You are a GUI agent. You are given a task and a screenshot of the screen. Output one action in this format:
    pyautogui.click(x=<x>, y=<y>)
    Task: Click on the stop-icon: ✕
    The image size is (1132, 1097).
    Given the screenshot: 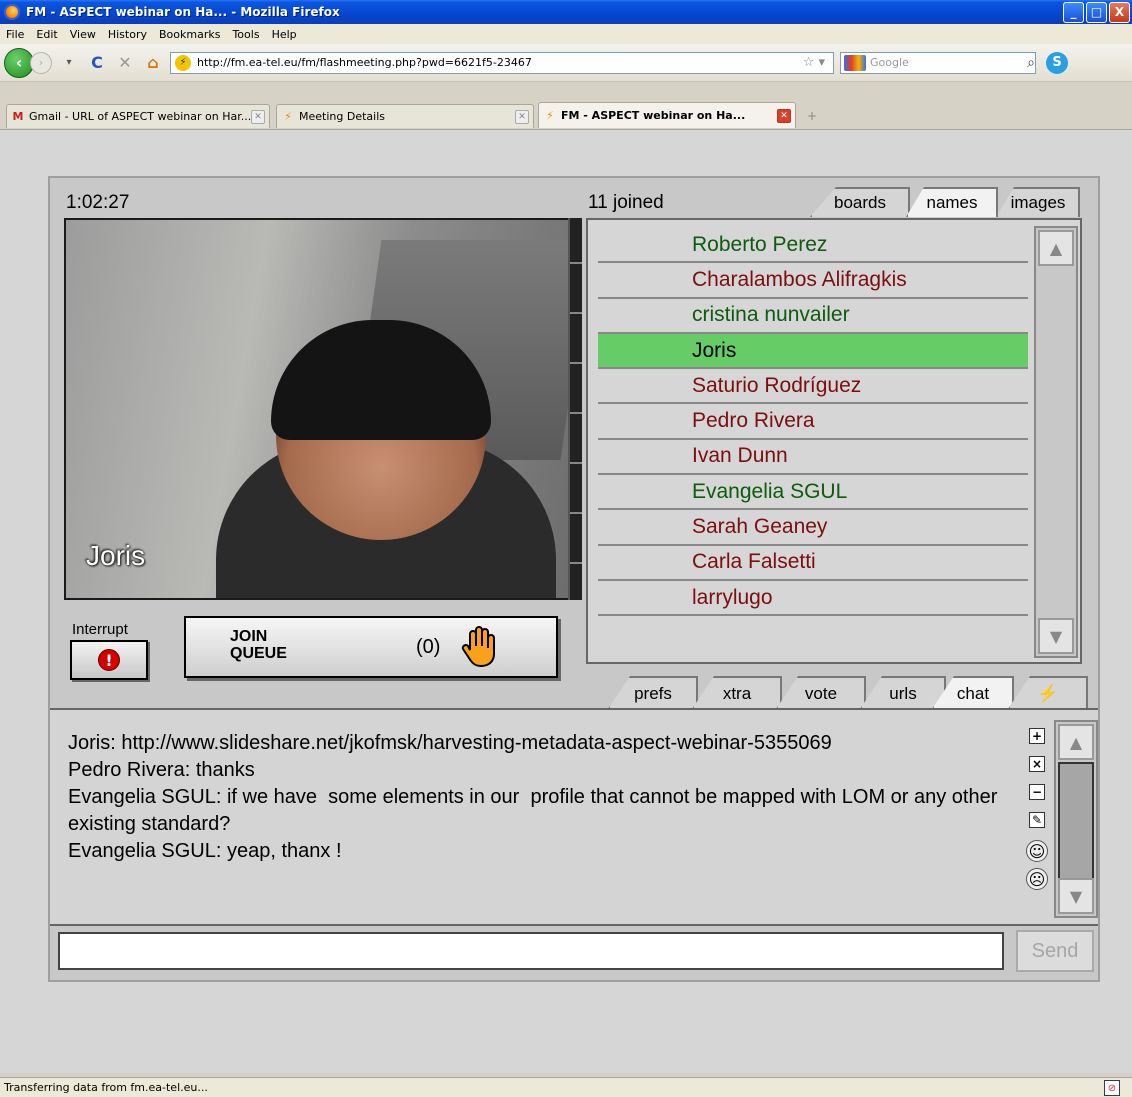 What is the action you would take?
    pyautogui.click(x=125, y=63)
    